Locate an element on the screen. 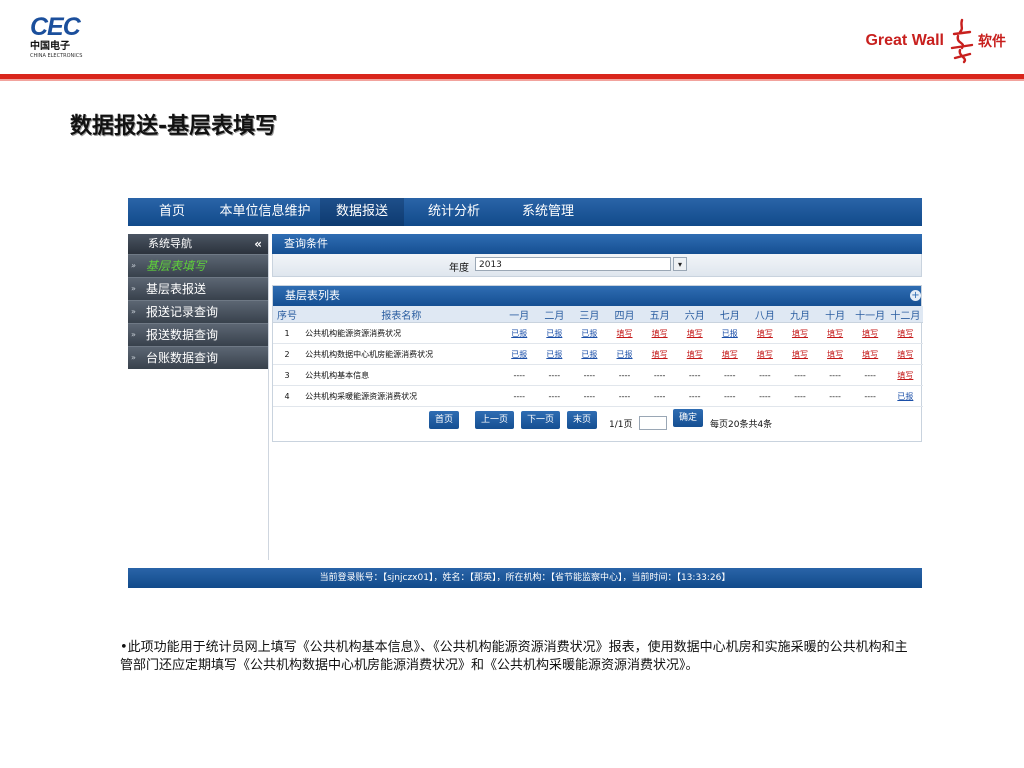  column-header-month: 十二月 is located at coordinates (905, 314).